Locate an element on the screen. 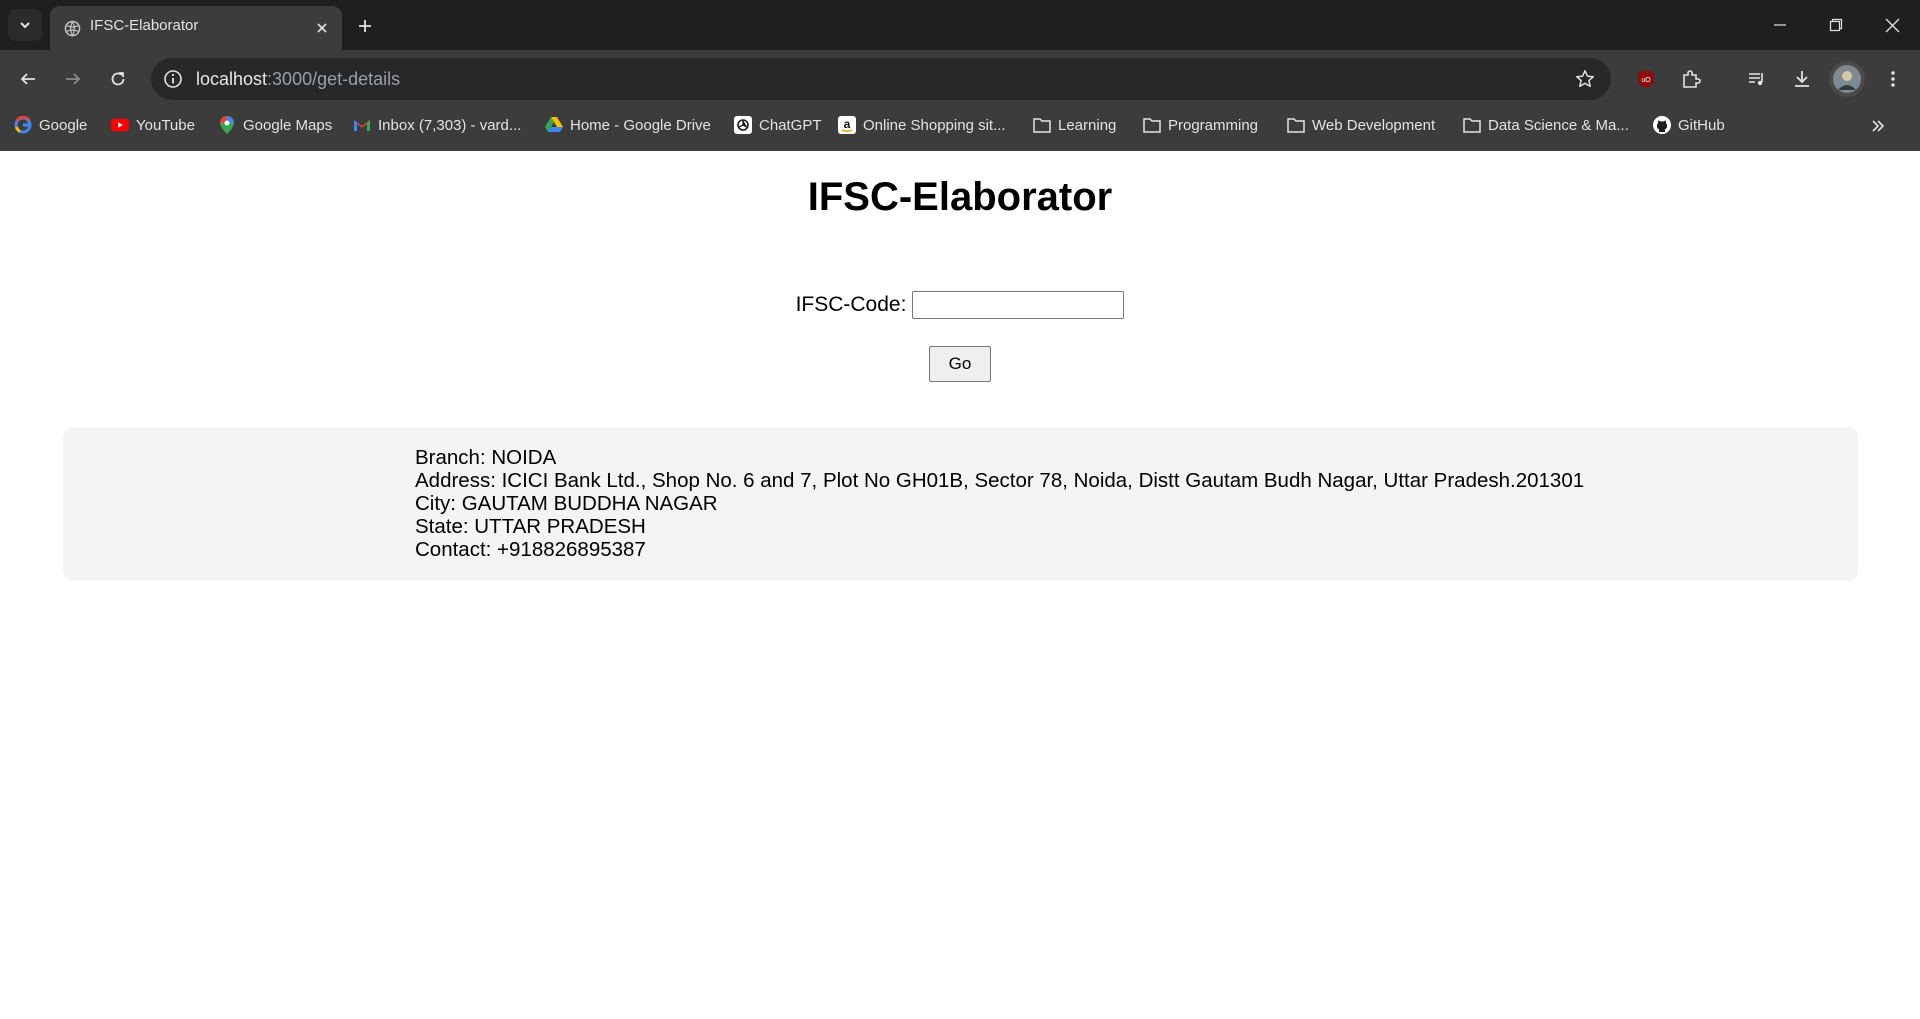  new-tab-button is located at coordinates (365, 26).